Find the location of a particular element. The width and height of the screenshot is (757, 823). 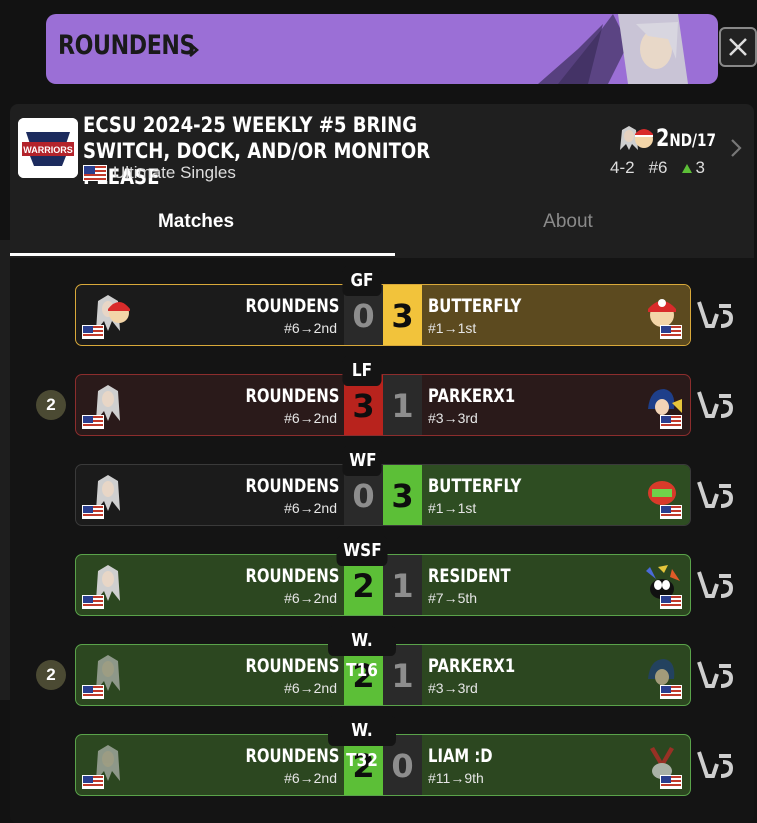

tab-bar: Matches About is located at coordinates (382, 229).